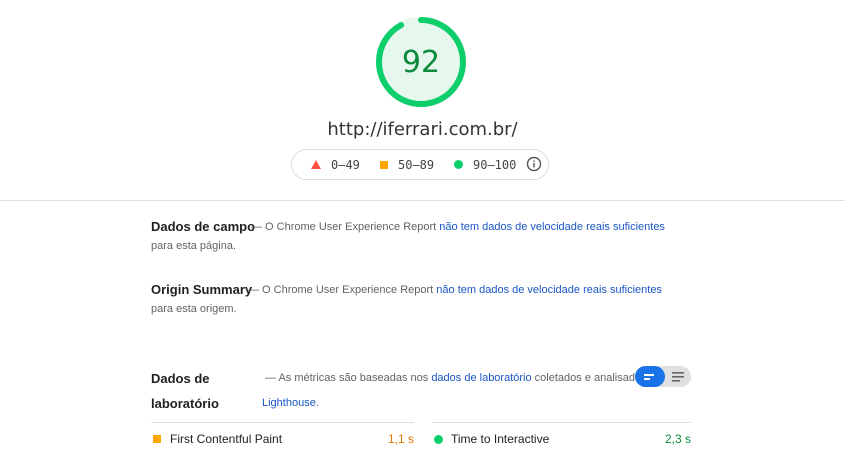 The image size is (845, 454). I want to click on score-legend: 0–49 50–89 90–100, so click(420, 164).